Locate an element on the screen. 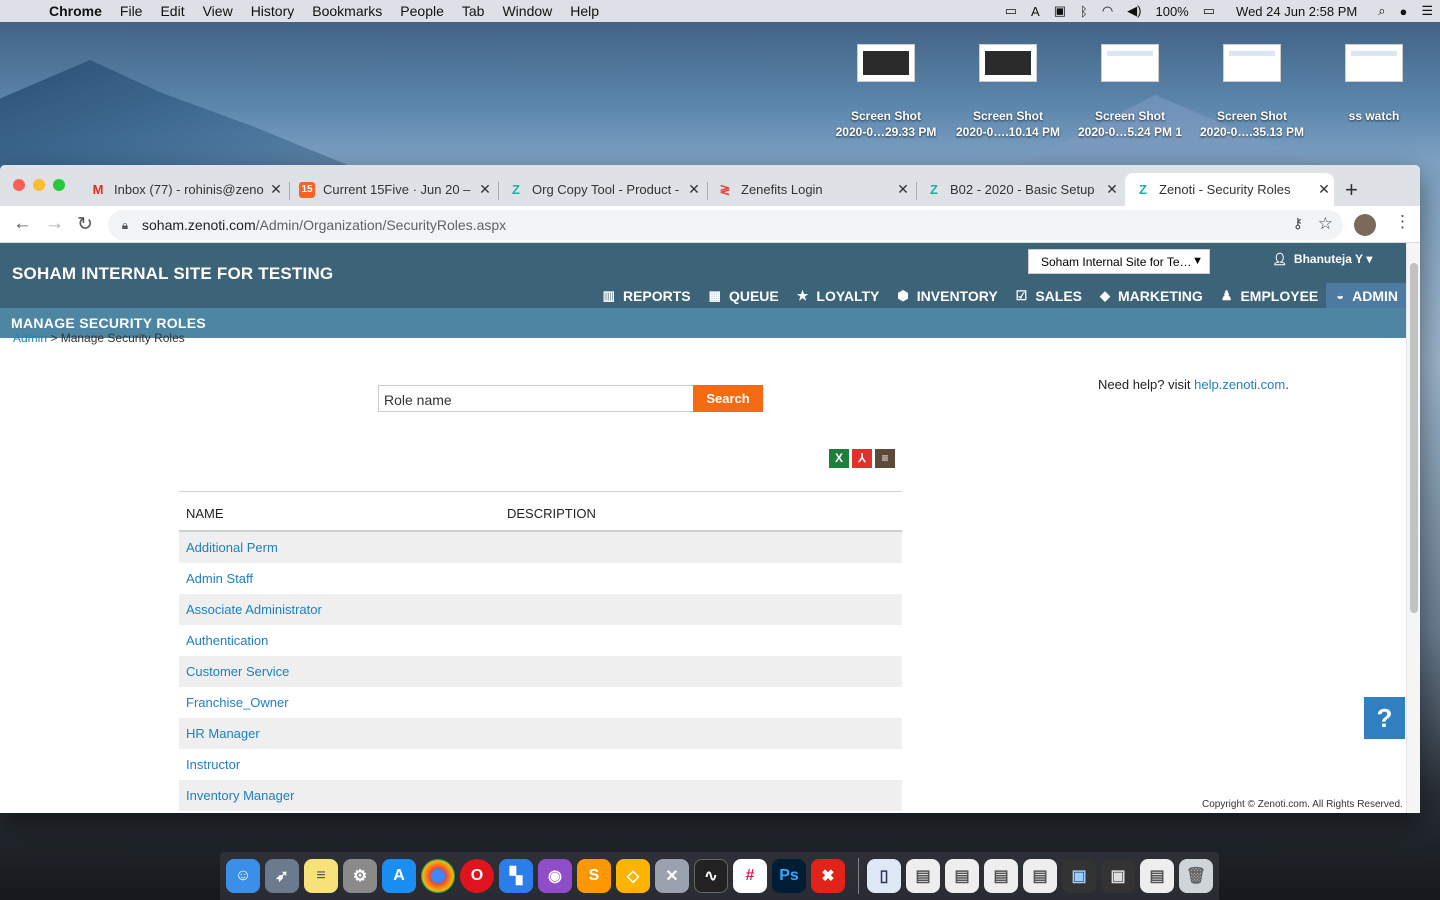 This screenshot has height=900, width=1440. menu-view: View is located at coordinates (218, 11).